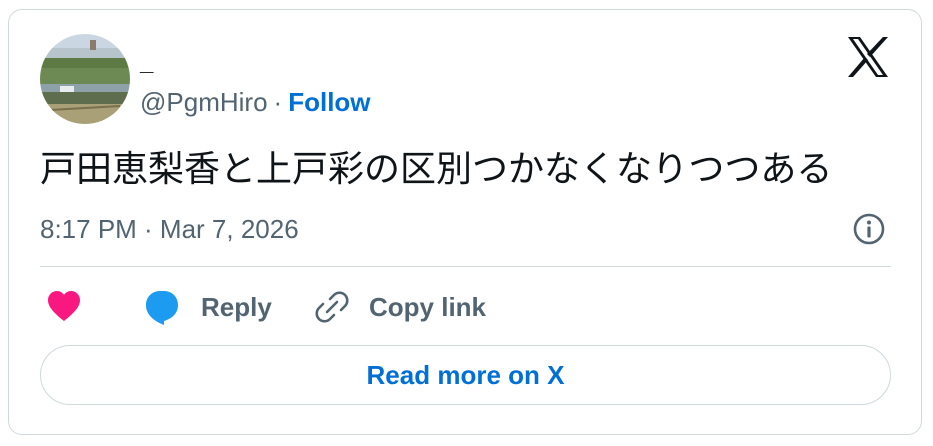  What do you see at coordinates (329, 102) in the screenshot?
I see `follow-button: Follow` at bounding box center [329, 102].